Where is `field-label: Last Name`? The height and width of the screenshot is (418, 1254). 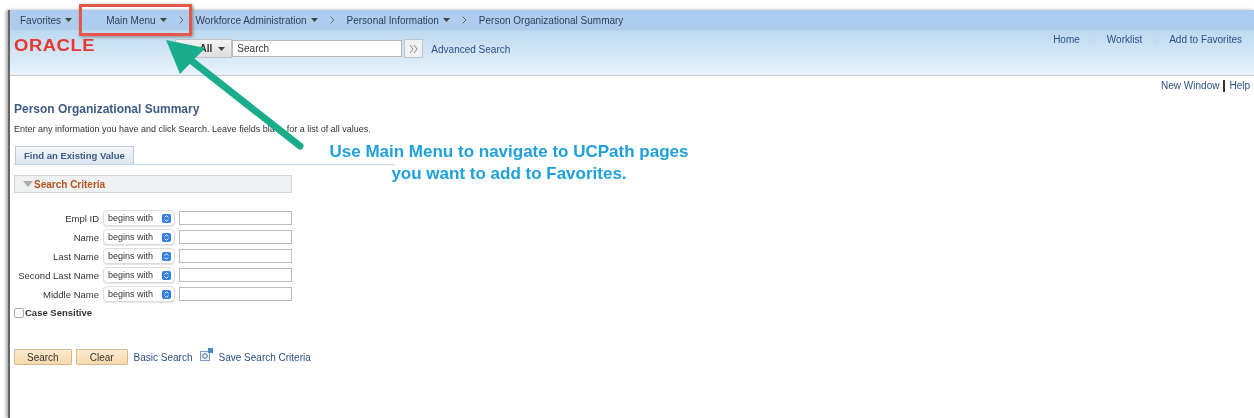
field-label: Last Name is located at coordinates (75, 256).